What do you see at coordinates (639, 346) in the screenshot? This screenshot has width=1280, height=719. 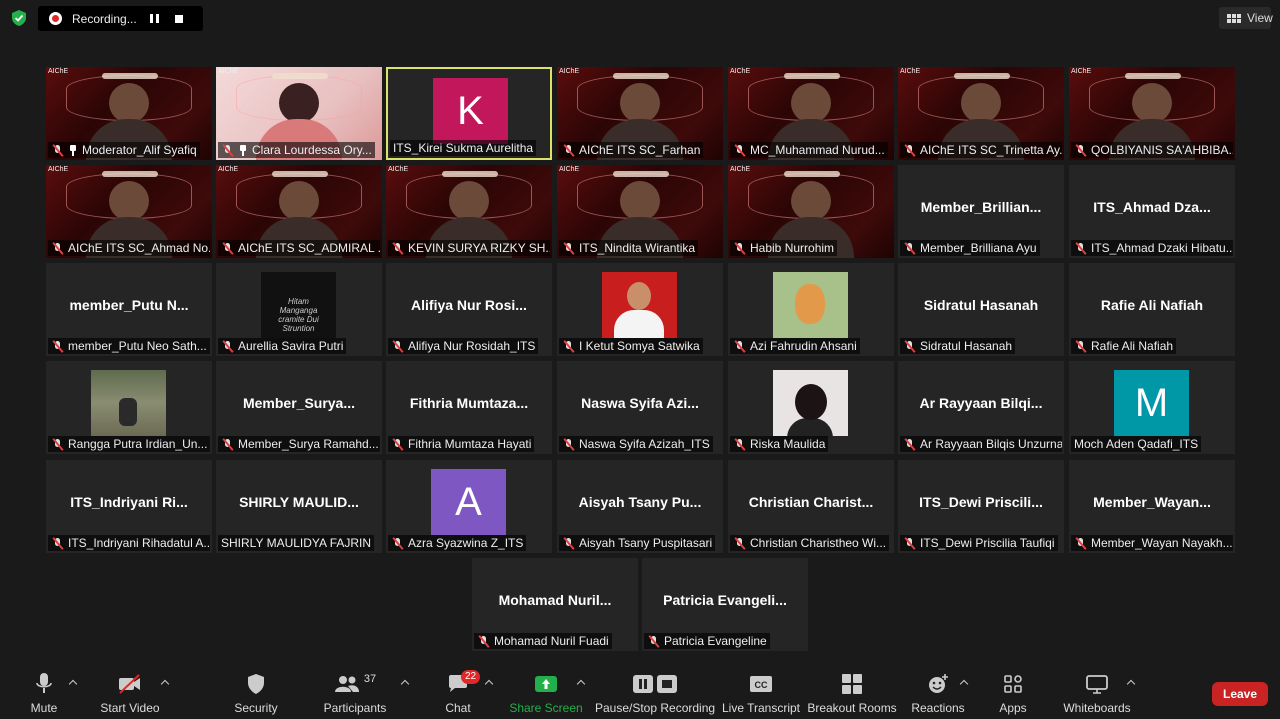 I see `participant-name: I Ketut Somya Satwika` at bounding box center [639, 346].